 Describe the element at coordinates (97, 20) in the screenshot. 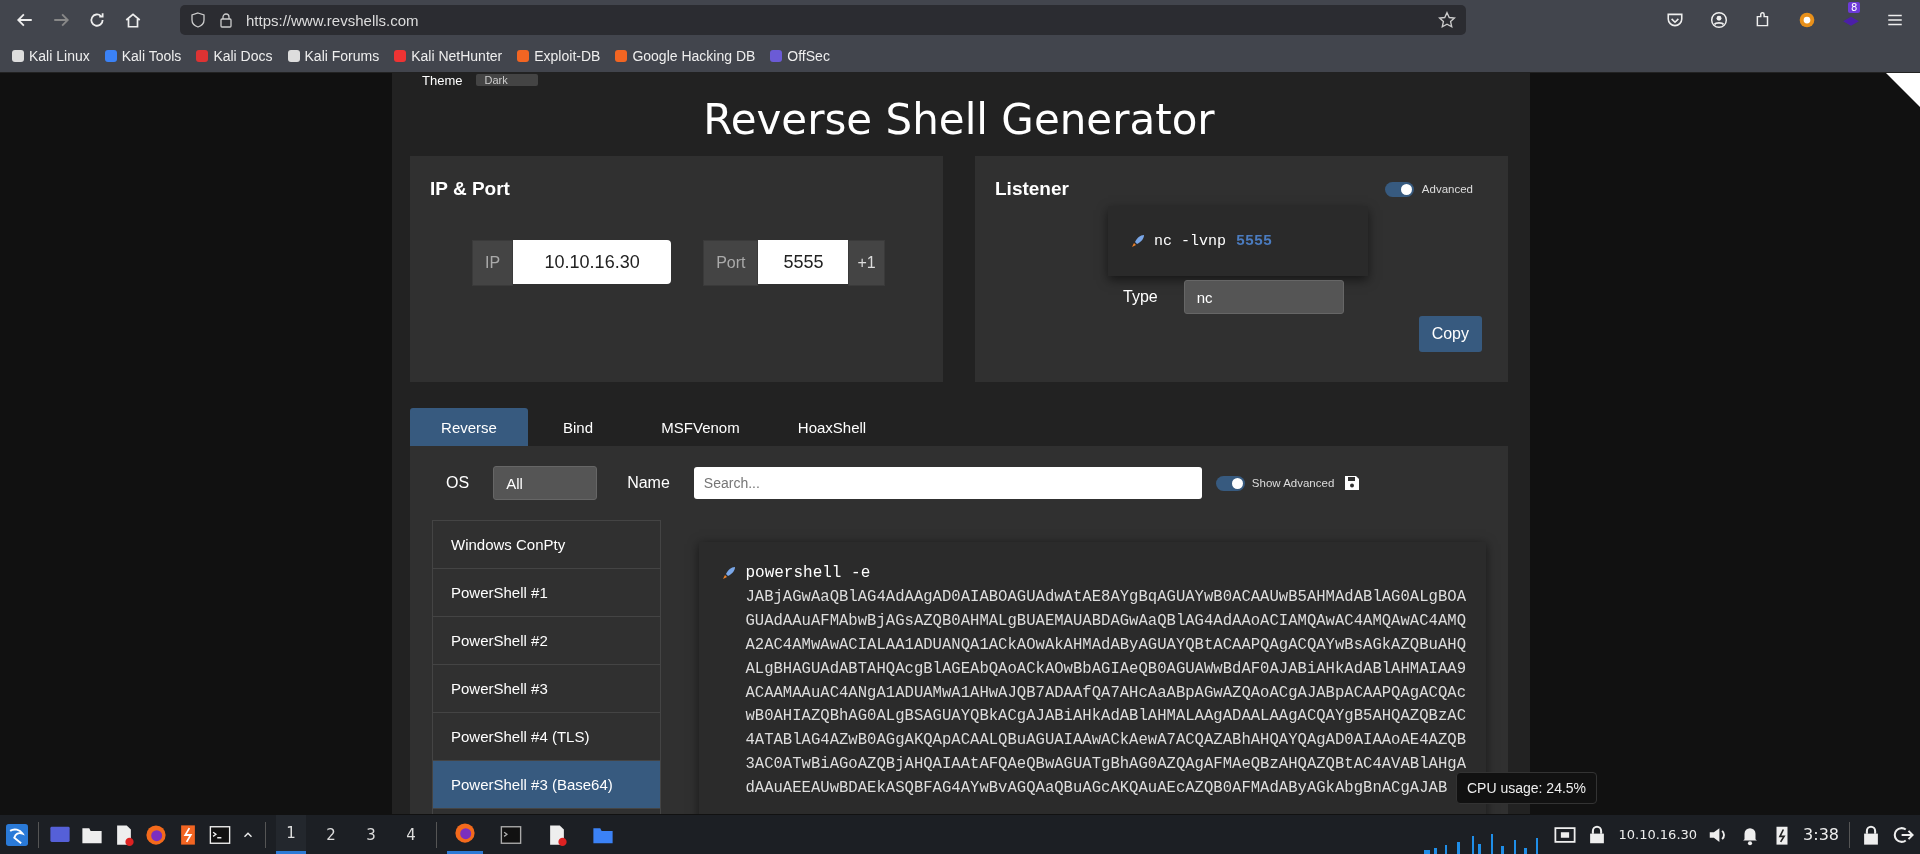

I see `reload-icon` at that location.